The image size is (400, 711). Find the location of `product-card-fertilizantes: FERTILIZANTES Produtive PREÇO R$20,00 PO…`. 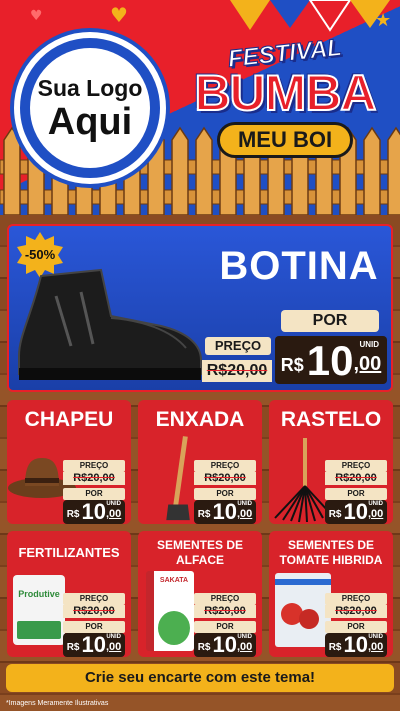

product-card-fertilizantes: FERTILIZANTES Produtive PREÇO R$20,00 PO… is located at coordinates (69, 594).